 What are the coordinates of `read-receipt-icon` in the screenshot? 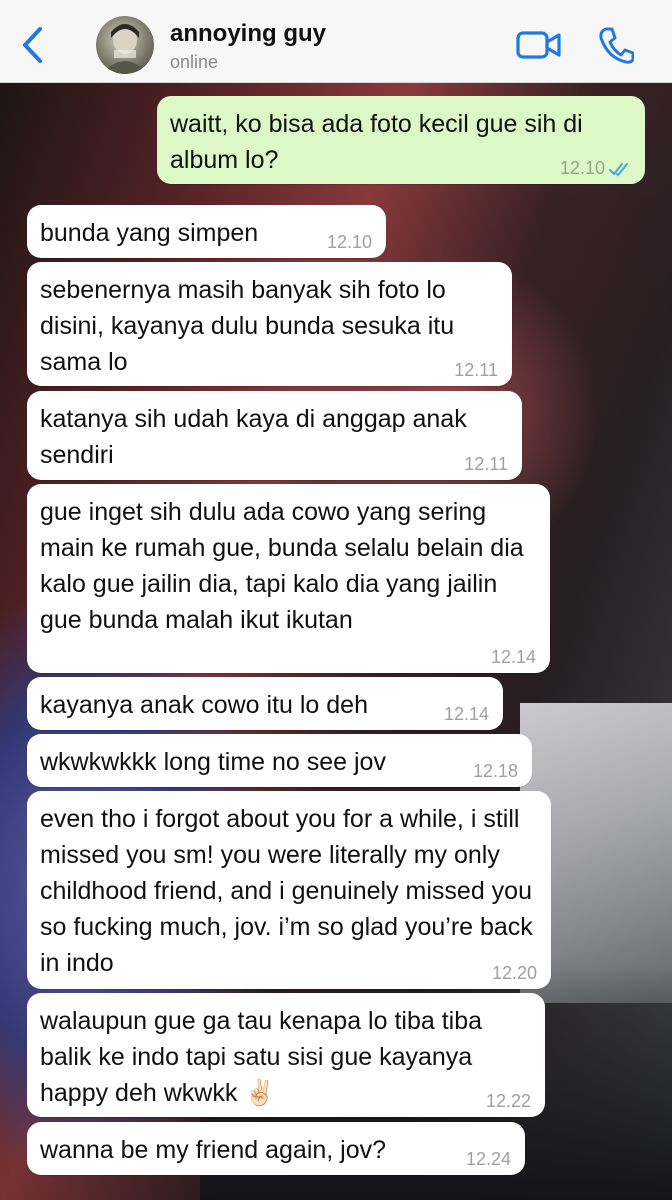 It's located at (618, 170).